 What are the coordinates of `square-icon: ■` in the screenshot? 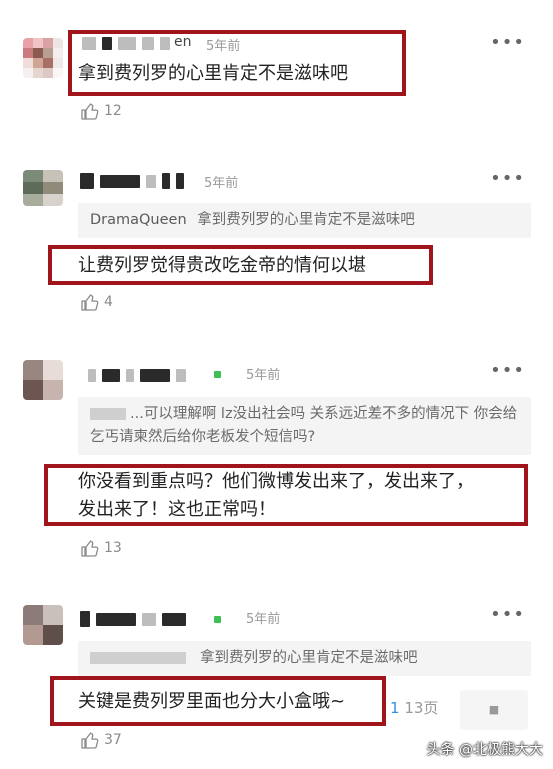 It's located at (494, 709).